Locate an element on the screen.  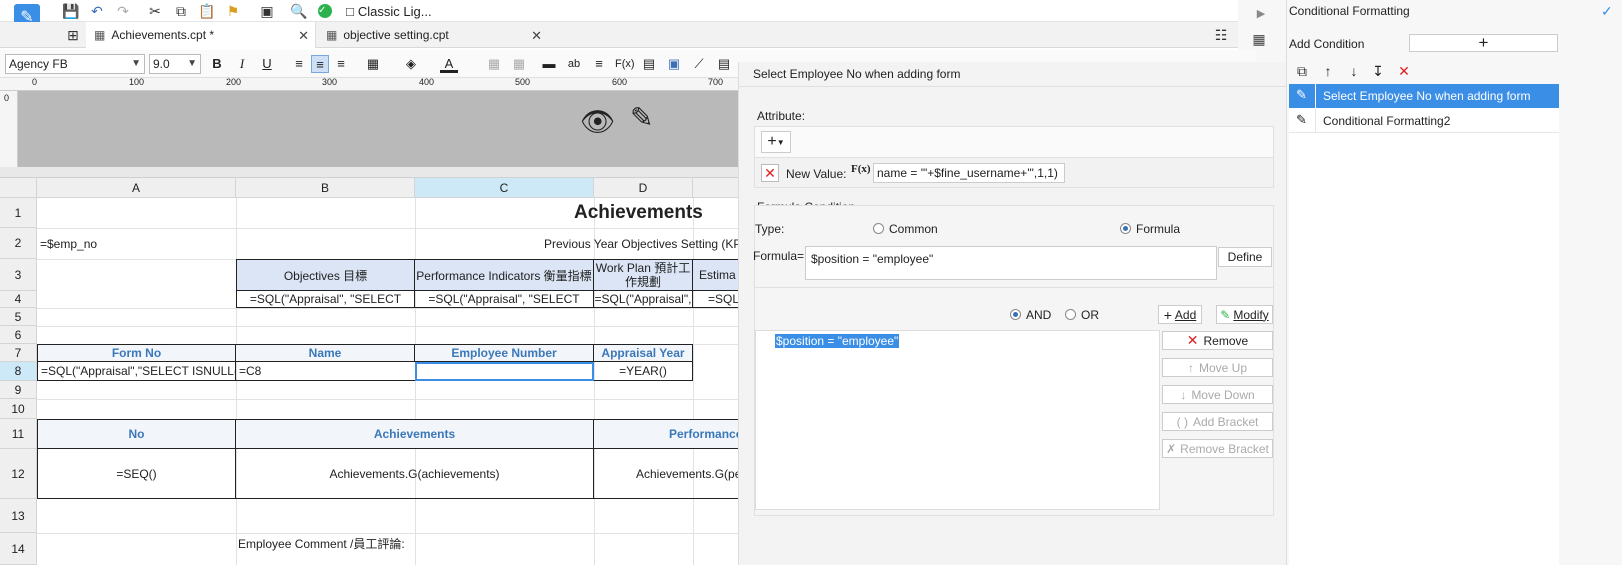
type-common-radio is located at coordinates (878, 228).